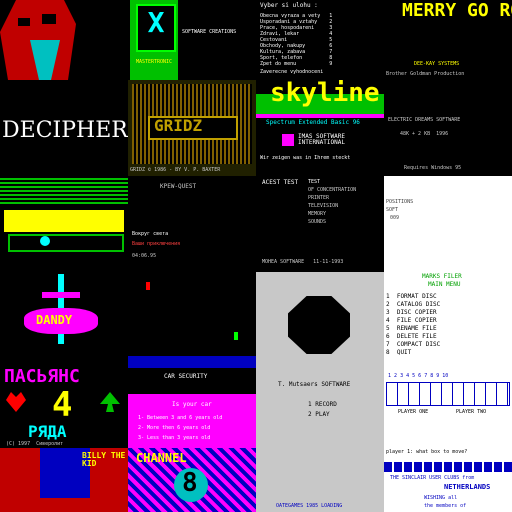 The height and width of the screenshot is (512, 512). I want to click on menu-footer: Zaverecne vyhodnoceni, so click(292, 72).